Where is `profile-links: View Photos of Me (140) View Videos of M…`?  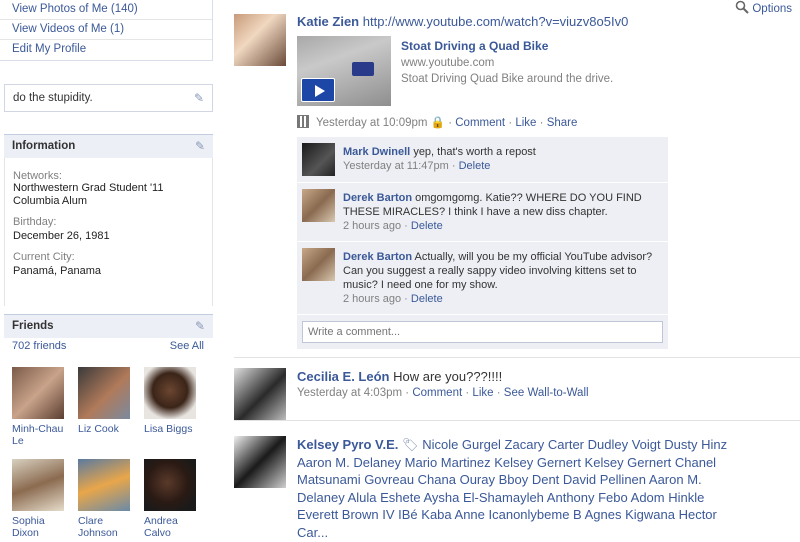
profile-links: View Photos of Me (140) View Videos of M… is located at coordinates (106, 30).